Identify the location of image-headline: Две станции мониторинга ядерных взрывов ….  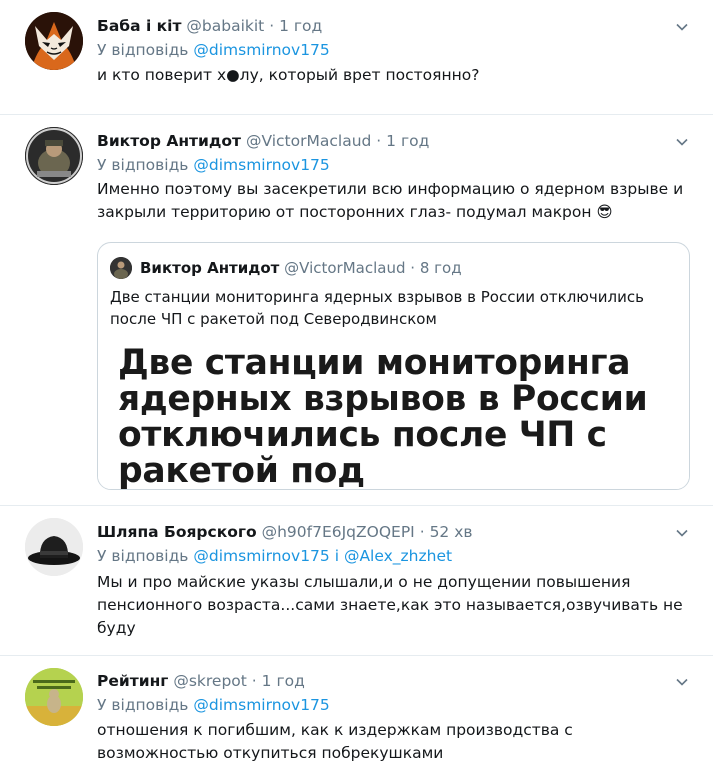
(383, 417).